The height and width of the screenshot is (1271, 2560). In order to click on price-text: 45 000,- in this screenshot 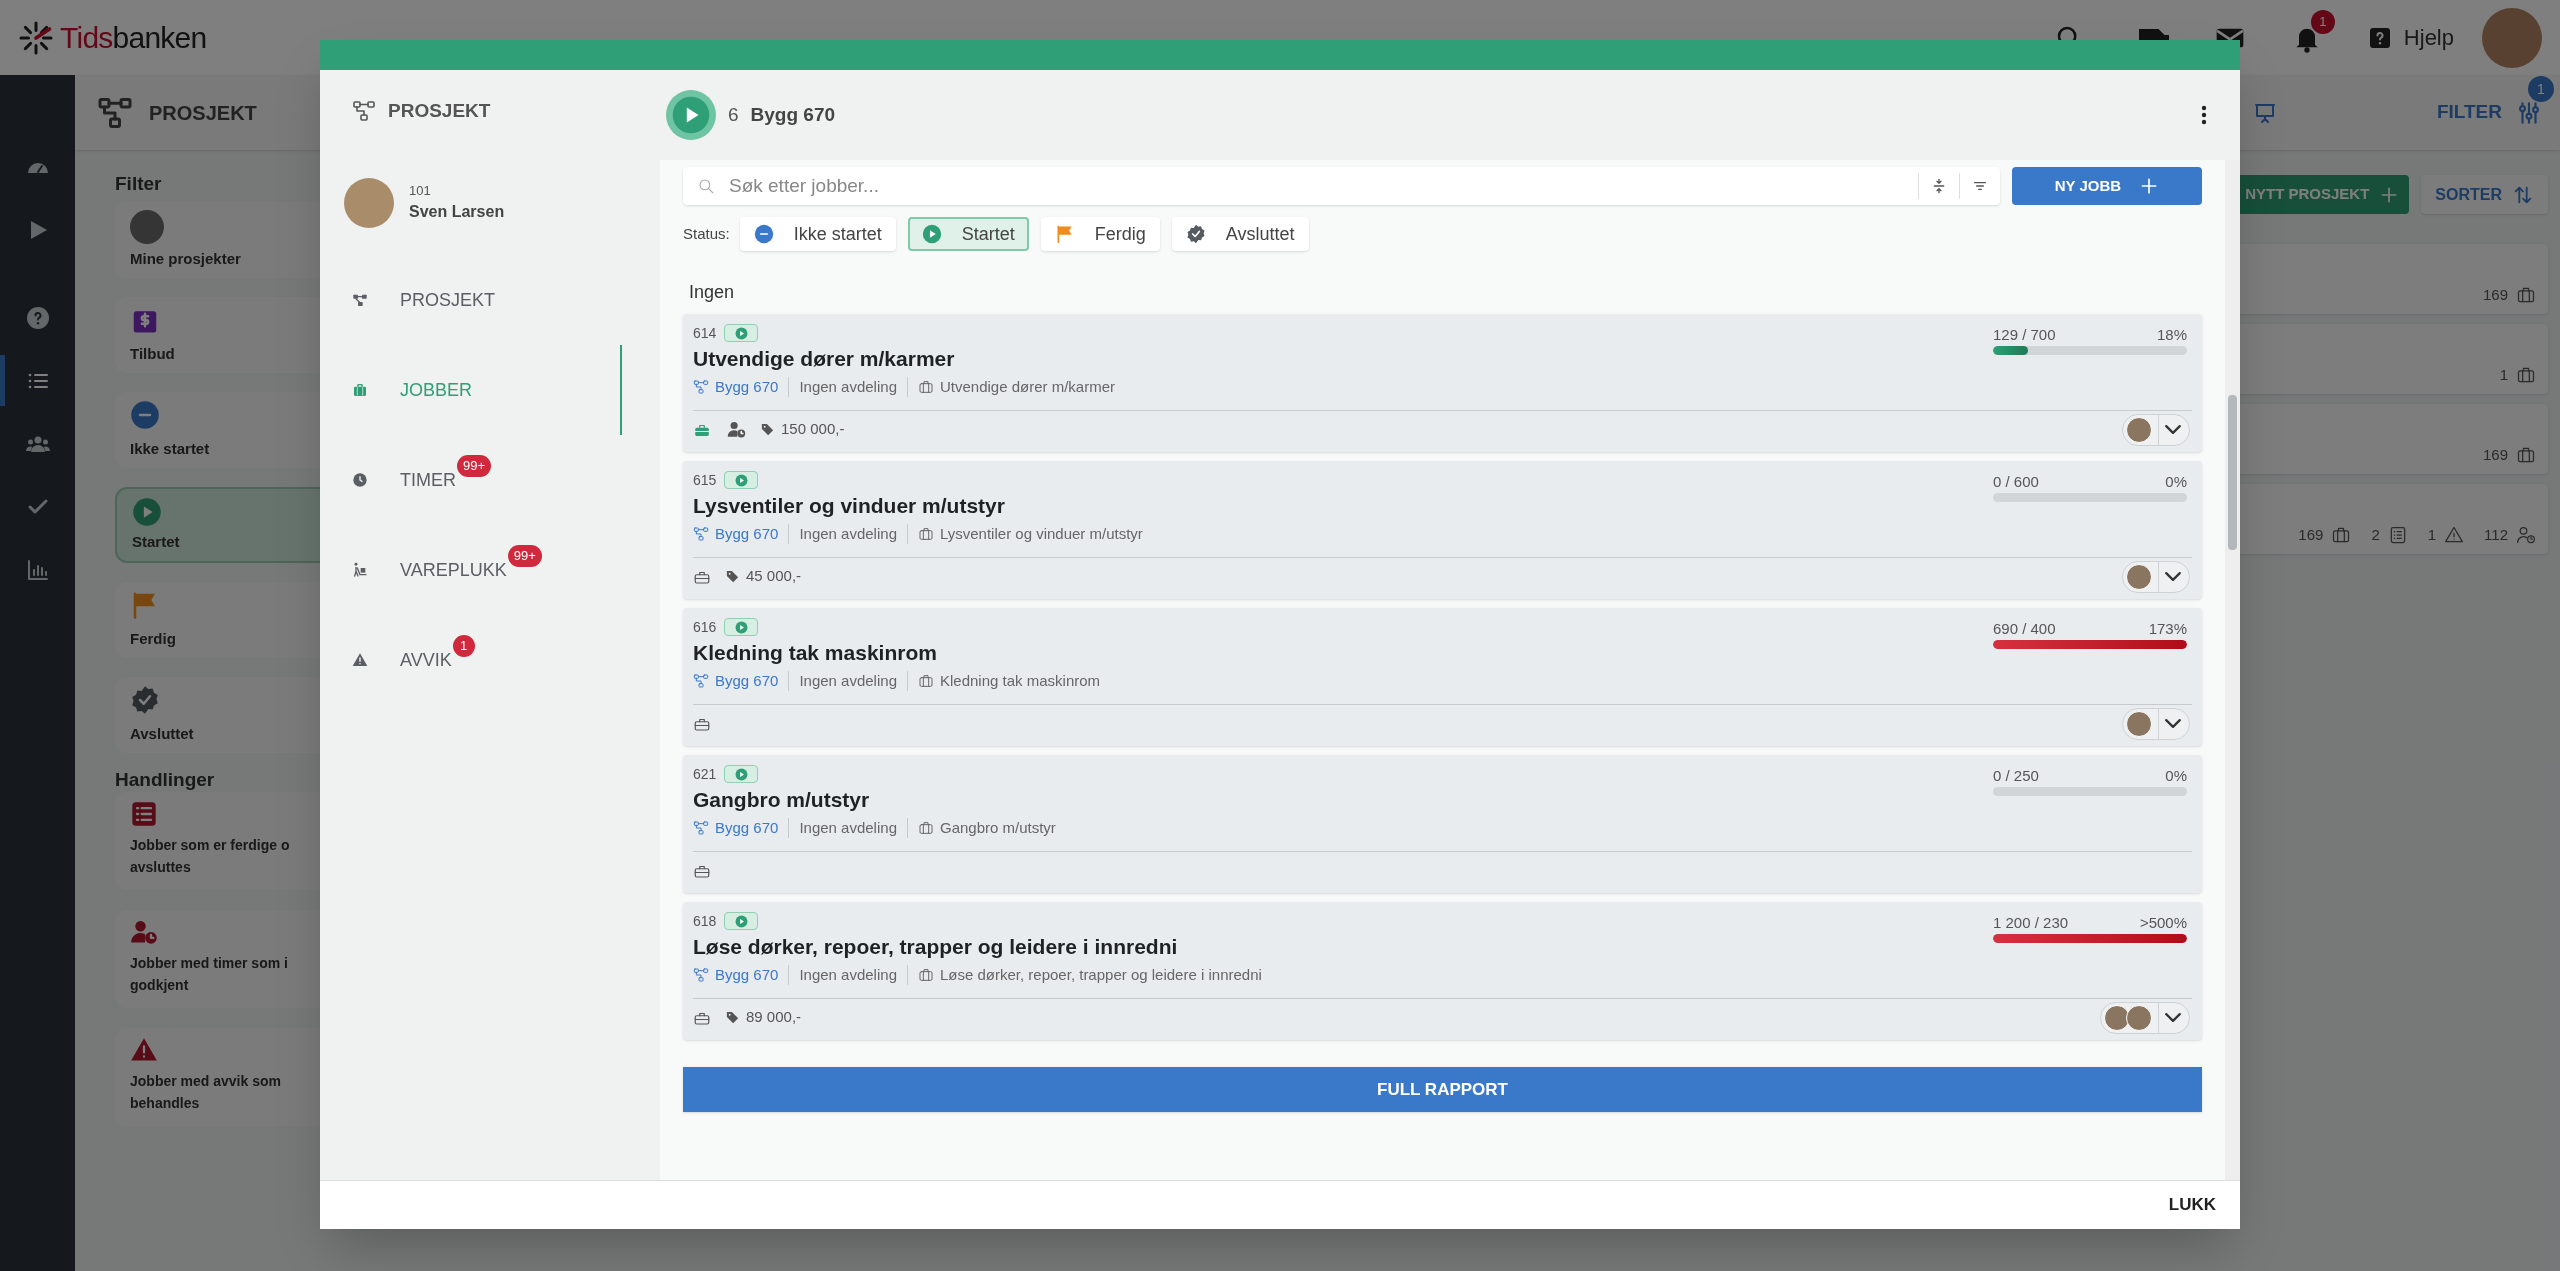, I will do `click(774, 576)`.